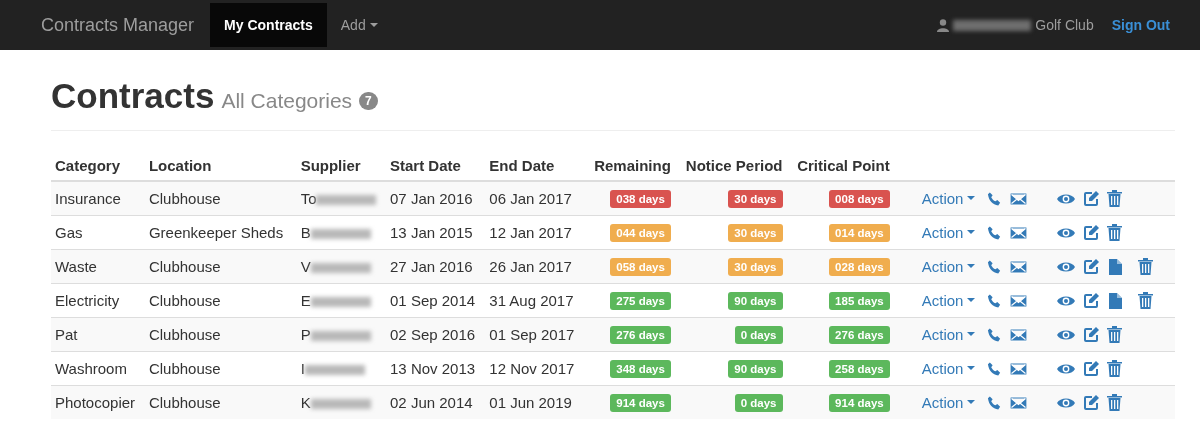 Image resolution: width=1200 pixels, height=441 pixels. What do you see at coordinates (133, 96) in the screenshot?
I see `page-title: Contracts` at bounding box center [133, 96].